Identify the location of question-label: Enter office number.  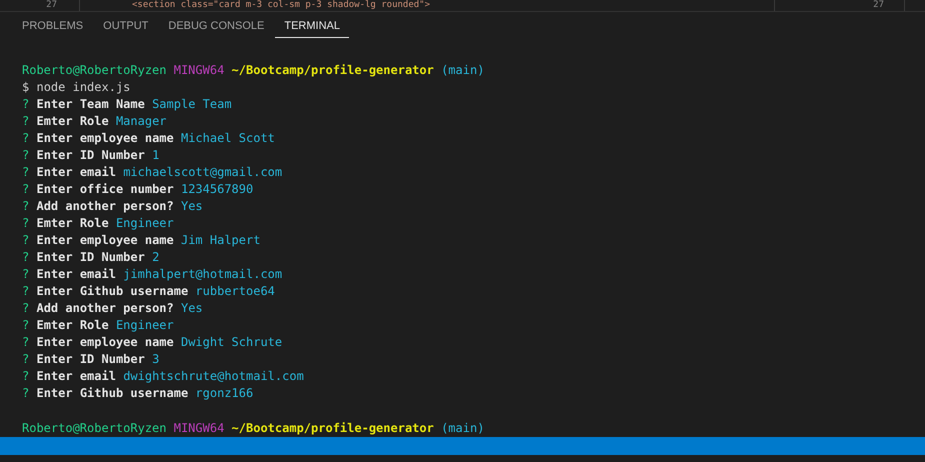
(105, 189).